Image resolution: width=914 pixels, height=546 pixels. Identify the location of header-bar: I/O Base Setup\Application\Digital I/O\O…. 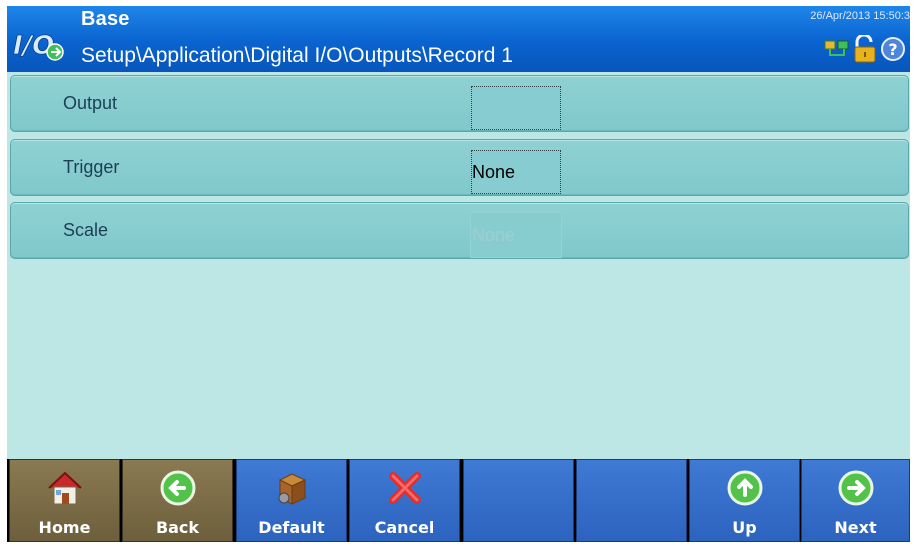
(458, 39).